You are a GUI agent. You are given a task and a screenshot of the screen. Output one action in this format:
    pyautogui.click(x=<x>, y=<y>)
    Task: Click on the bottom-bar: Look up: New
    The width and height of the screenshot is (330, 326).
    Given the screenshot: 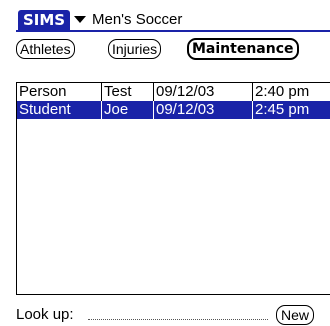 What is the action you would take?
    pyautogui.click(x=173, y=315)
    